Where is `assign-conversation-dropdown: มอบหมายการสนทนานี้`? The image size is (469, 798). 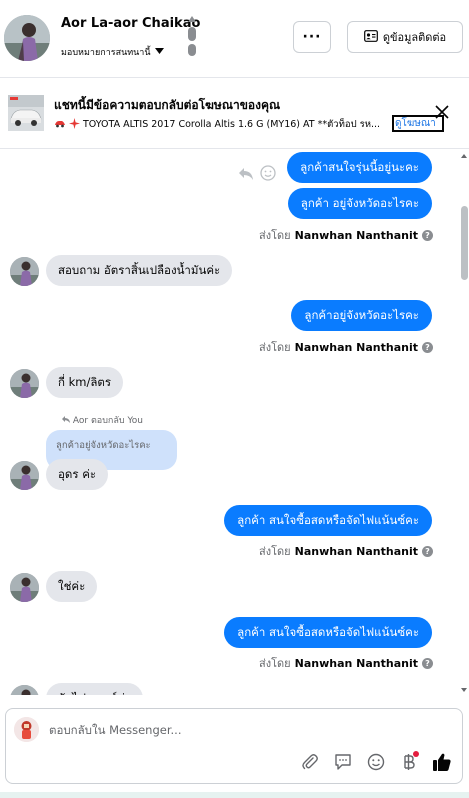
assign-conversation-dropdown: มอบหมายการสนทนานี้ is located at coordinates (112, 52).